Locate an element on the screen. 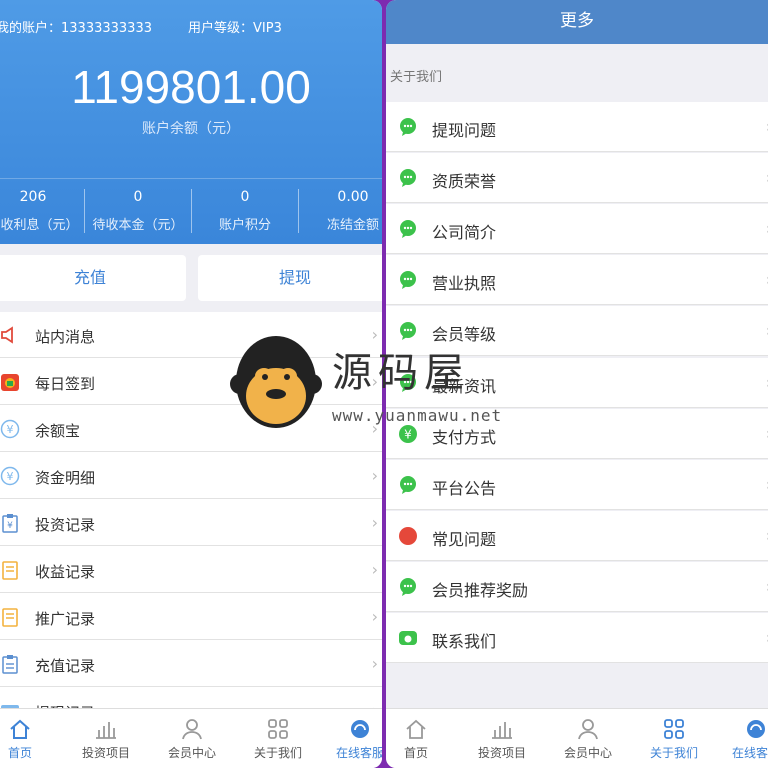 The image size is (768, 768). stat-label: 待收本金（元） is located at coordinates (138, 225).